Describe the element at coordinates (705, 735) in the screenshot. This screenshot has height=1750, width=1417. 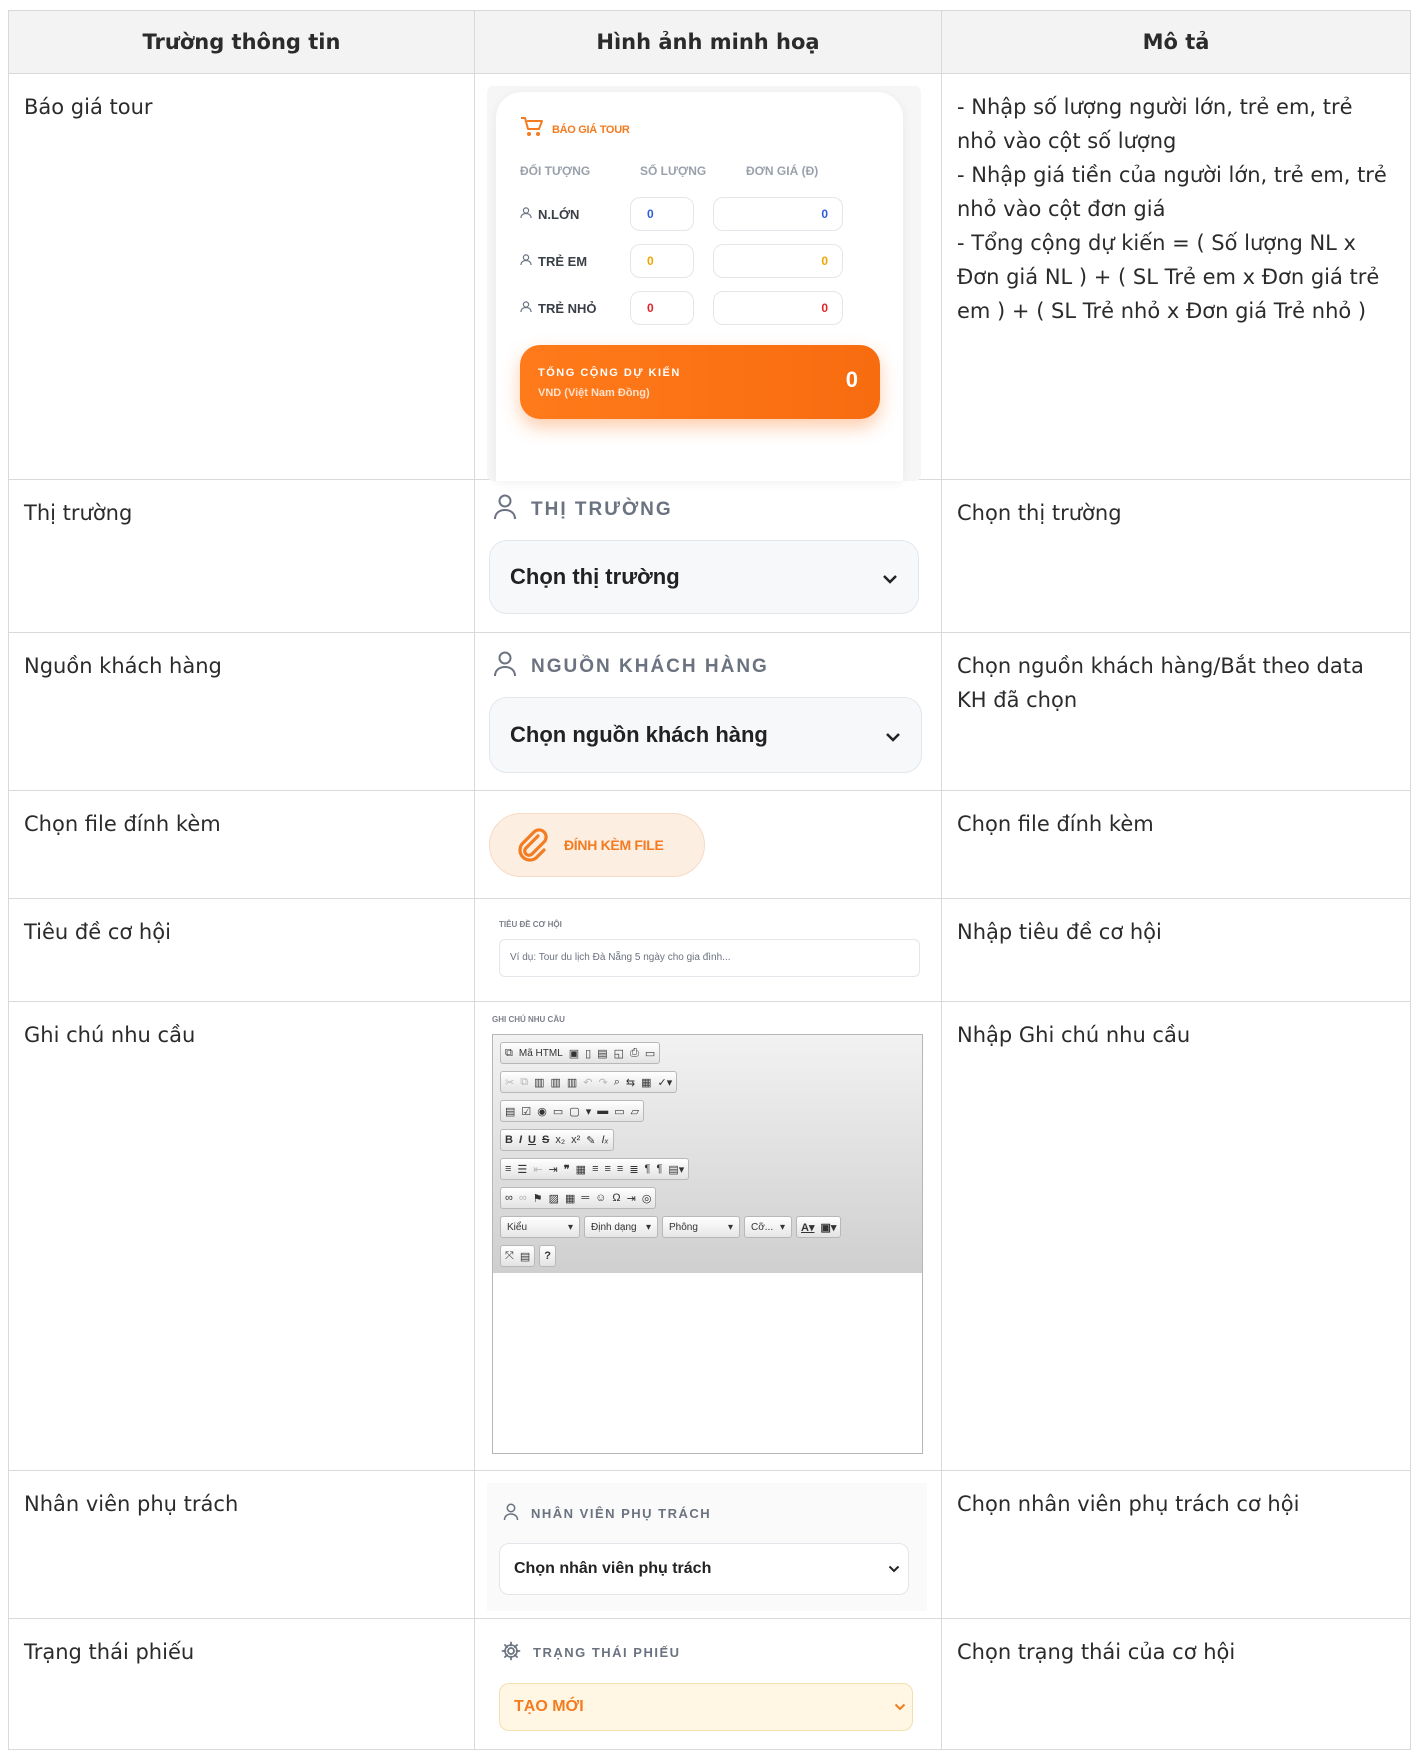
I see `source-select: Chọn nguồn khách hàng` at that location.